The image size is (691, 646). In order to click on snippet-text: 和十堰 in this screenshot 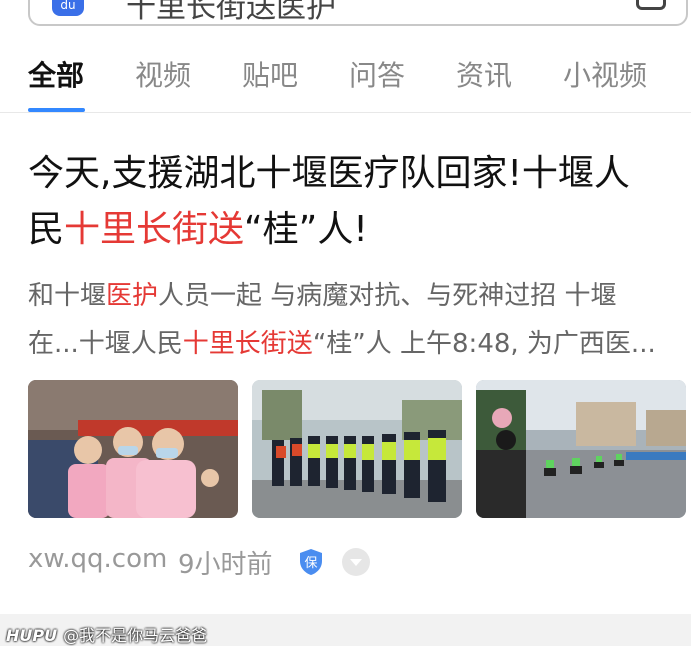, I will do `click(67, 296)`.